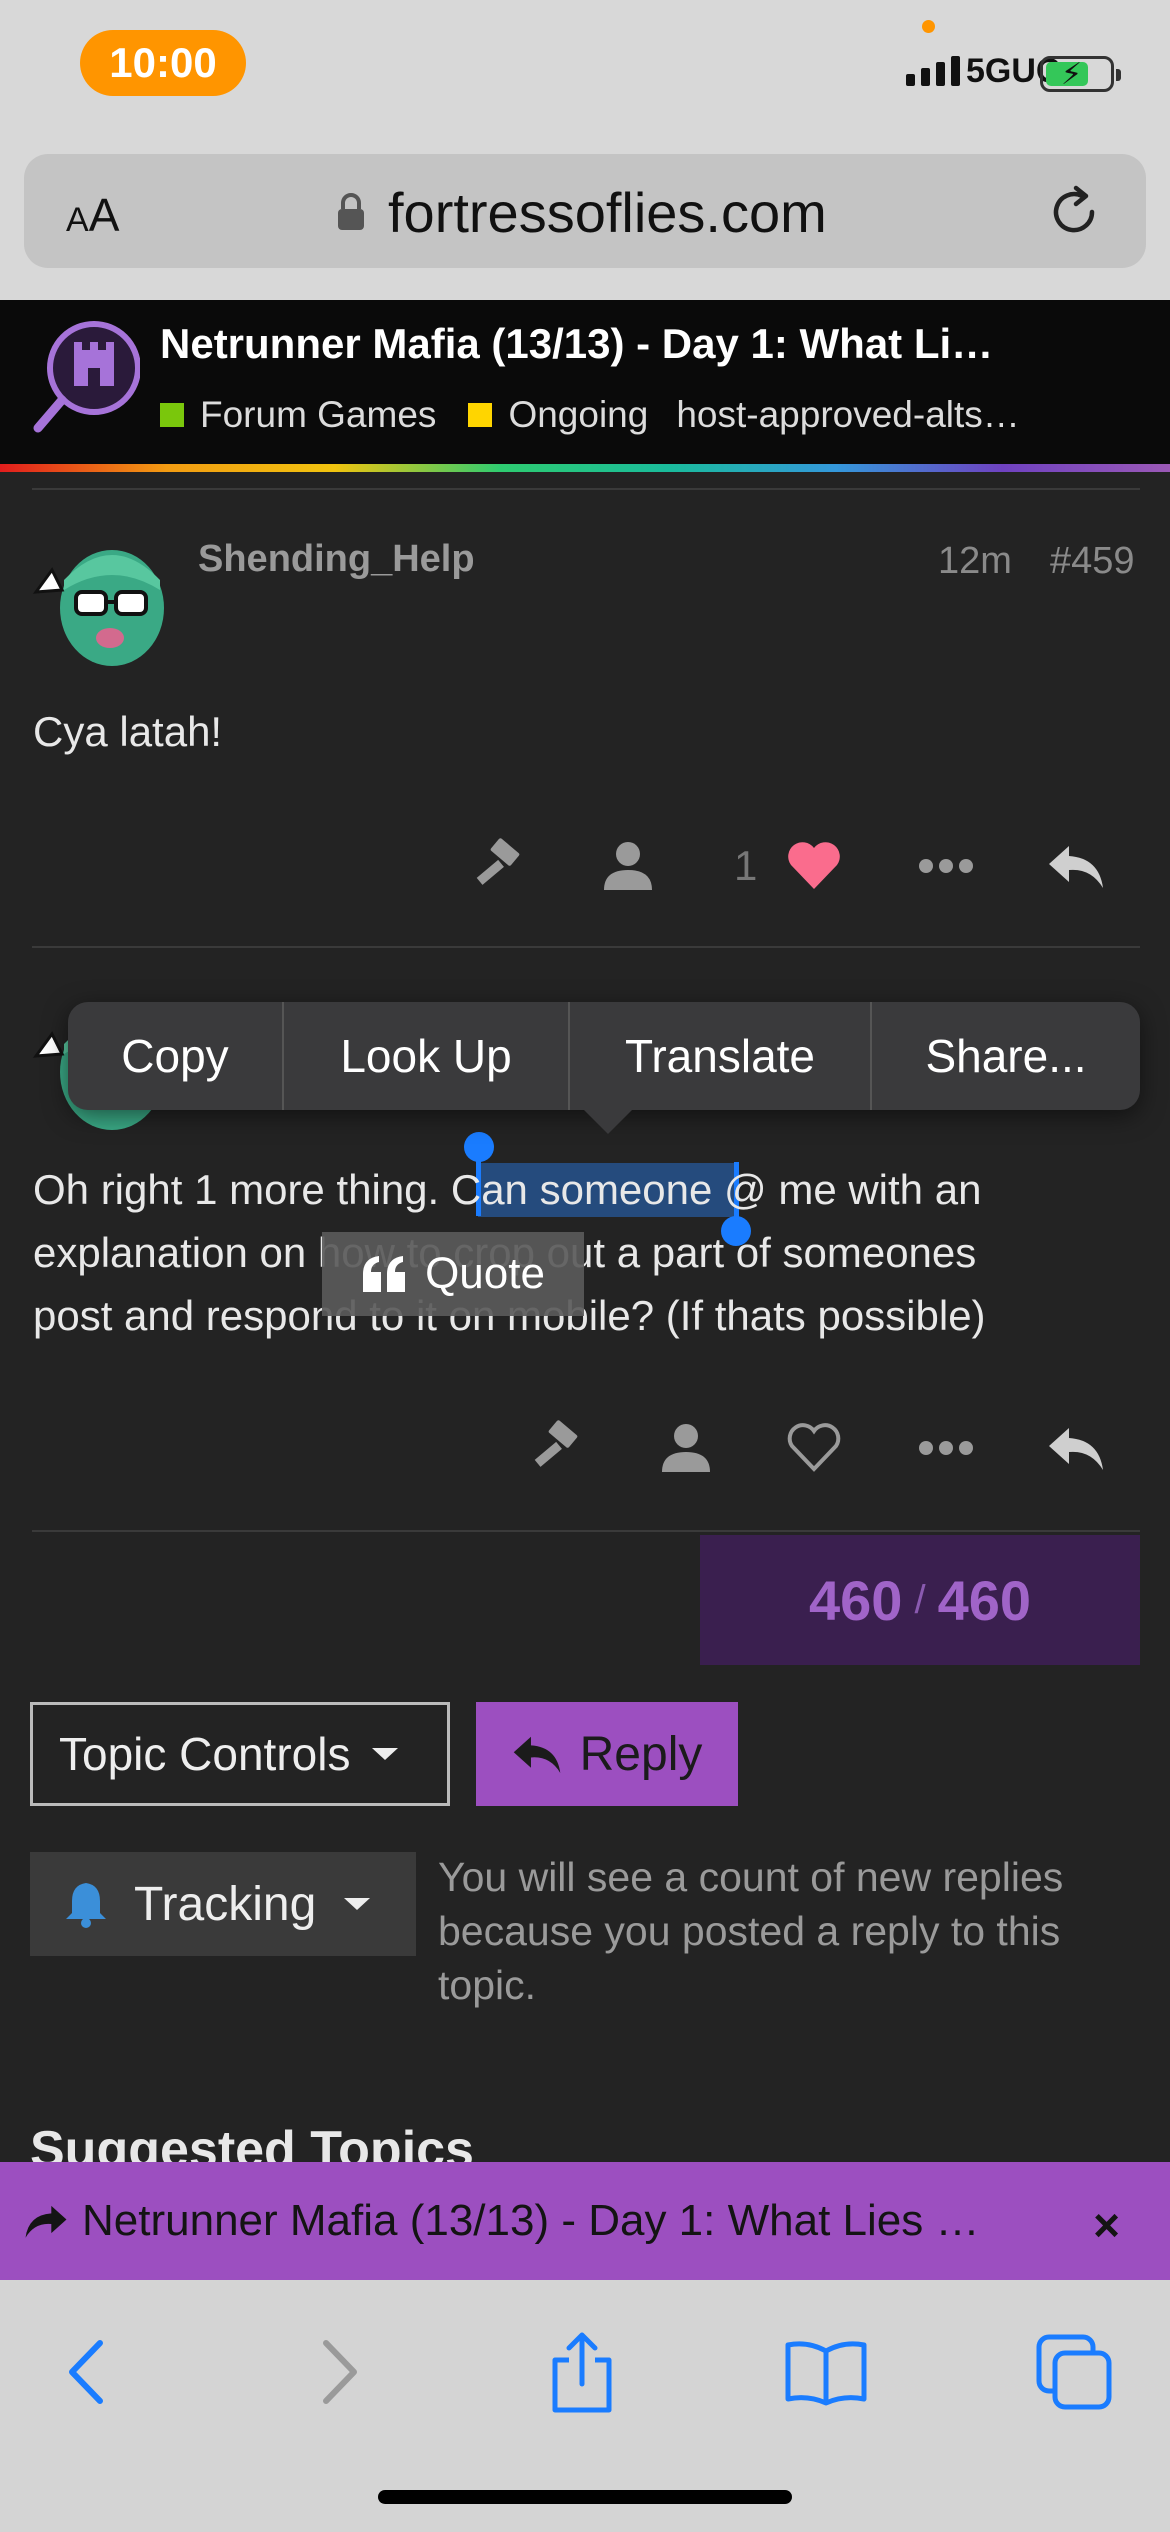  I want to click on battery-icon: ⚡, so click(1080, 74).